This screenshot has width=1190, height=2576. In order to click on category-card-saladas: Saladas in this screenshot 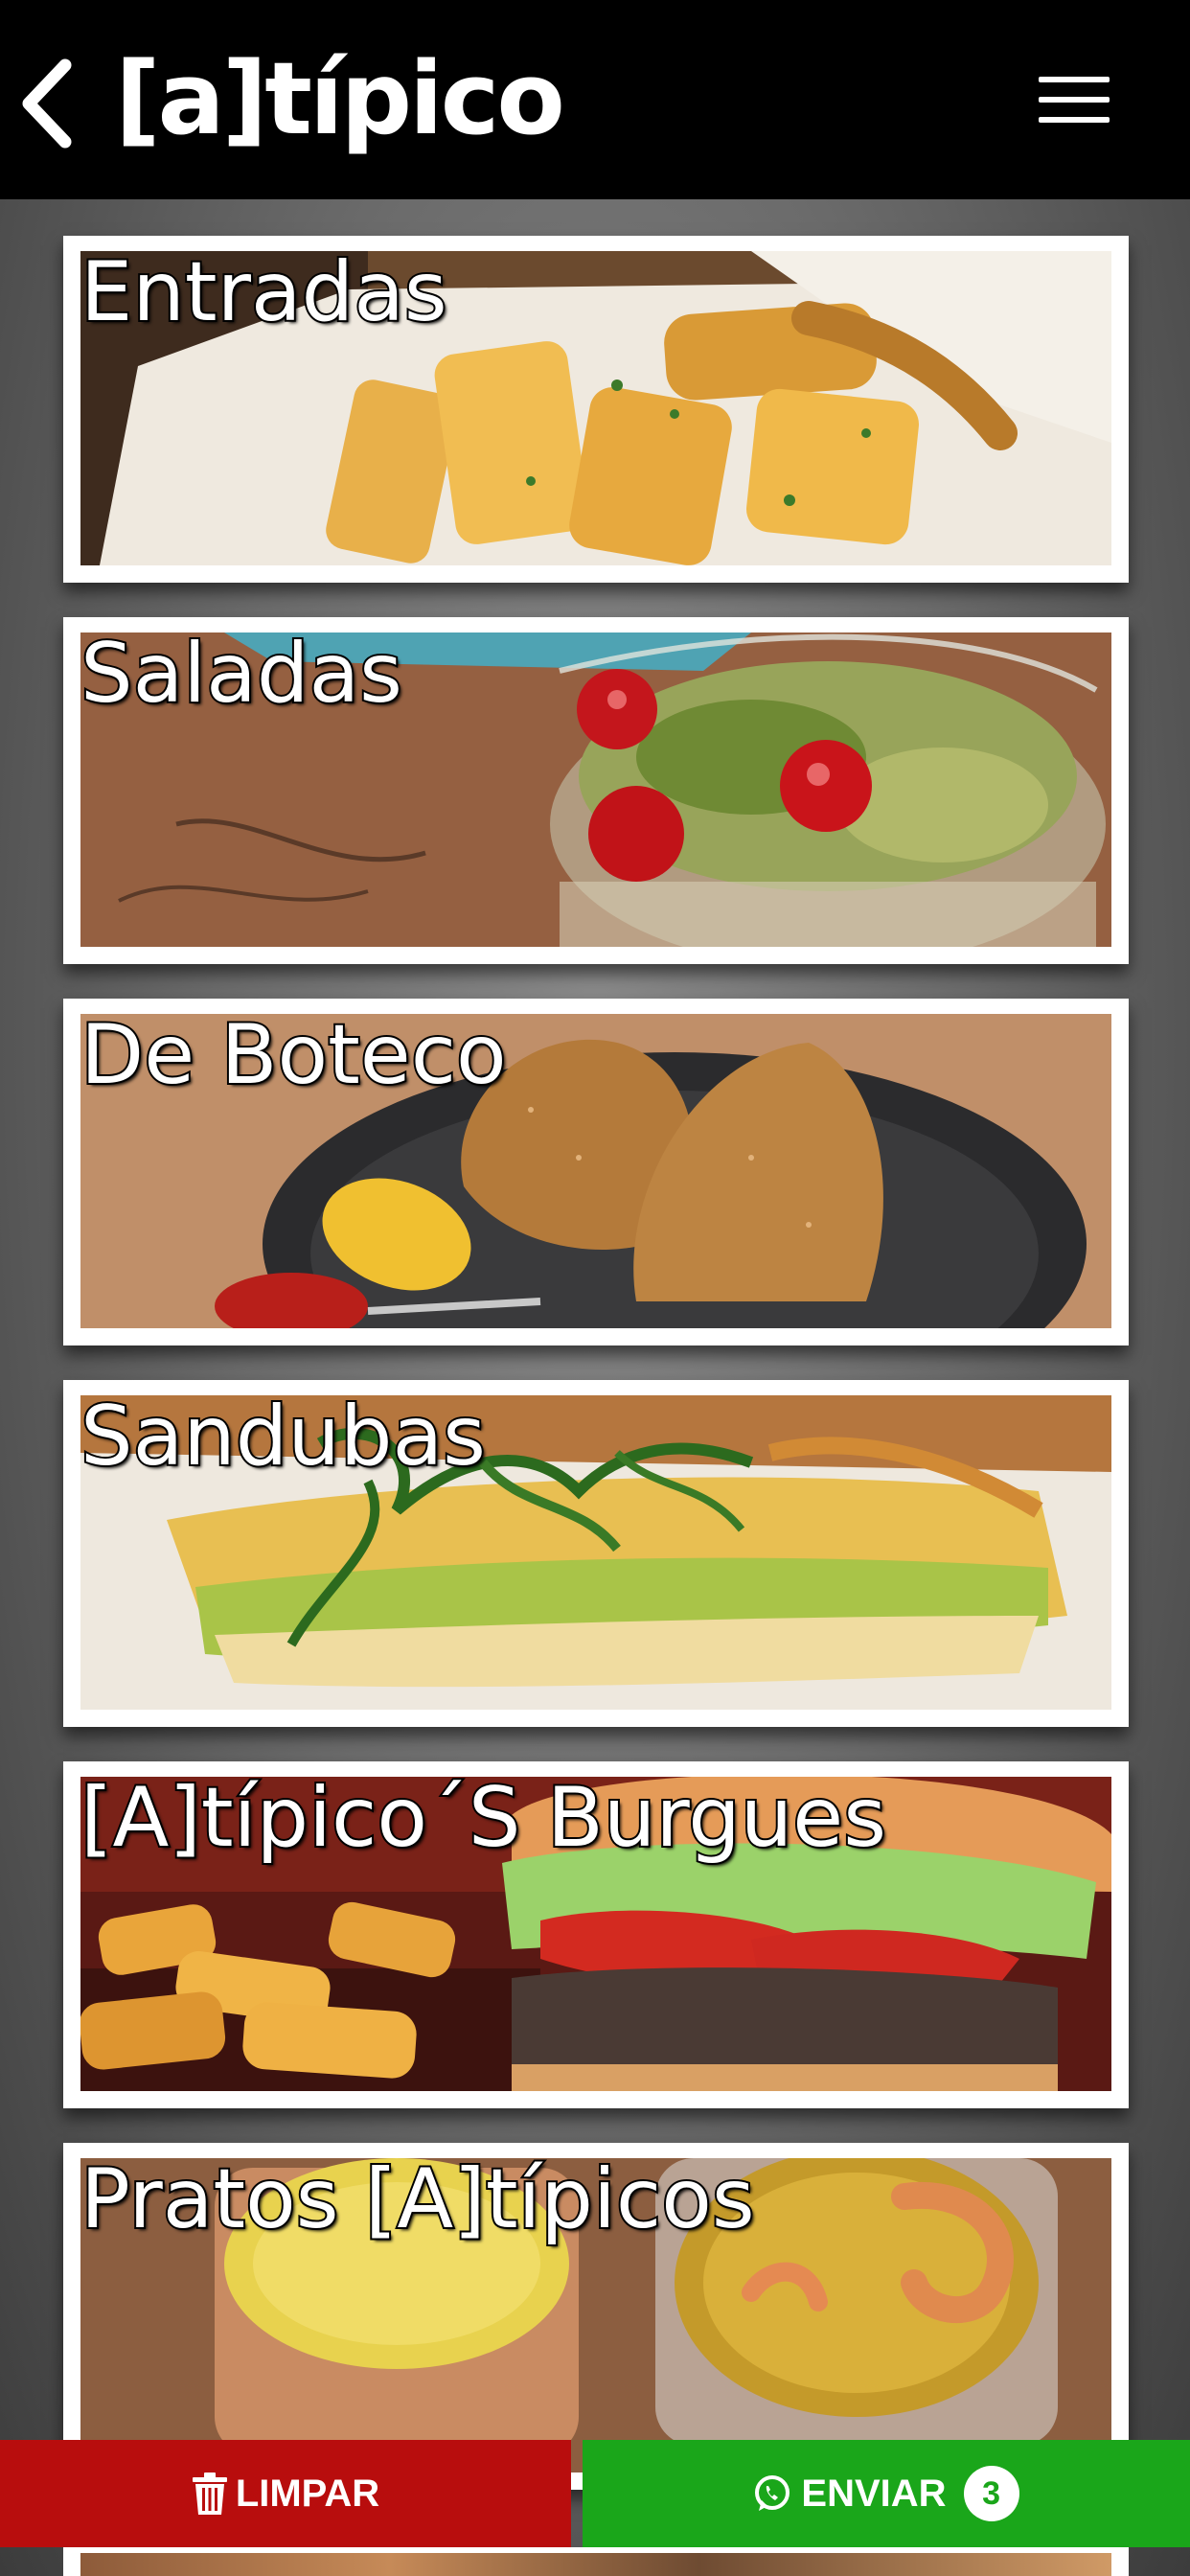, I will do `click(596, 790)`.